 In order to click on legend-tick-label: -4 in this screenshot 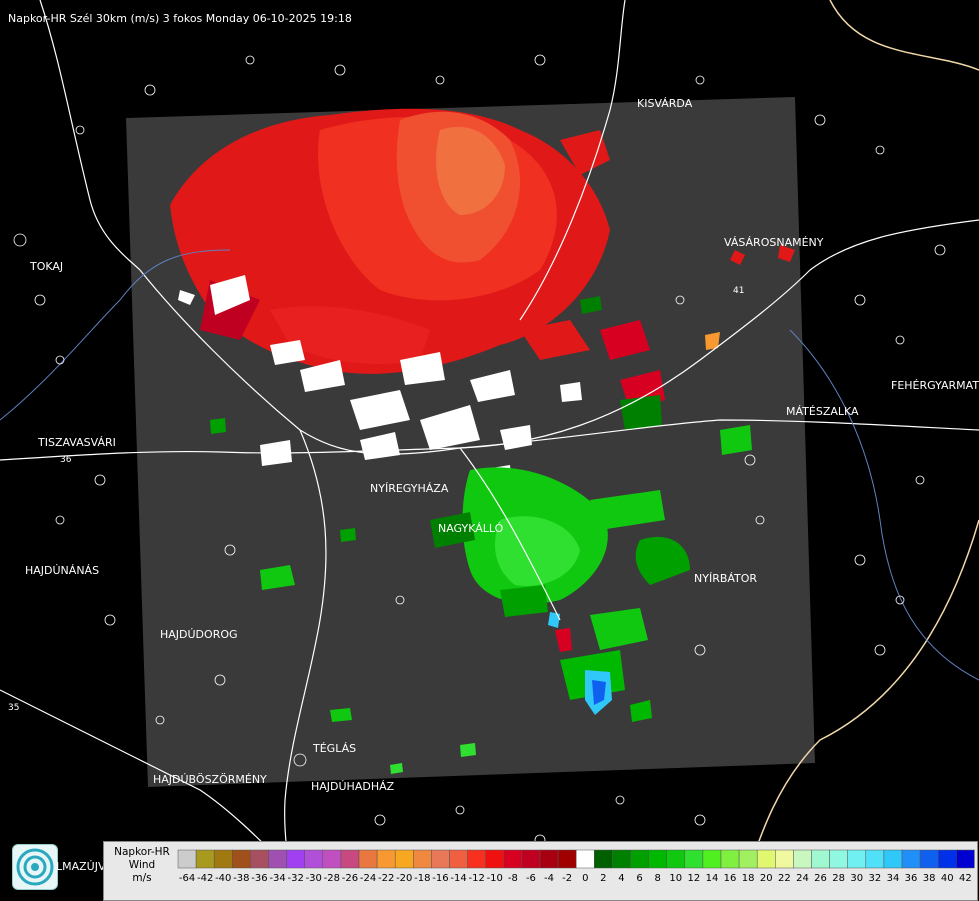, I will do `click(549, 878)`.